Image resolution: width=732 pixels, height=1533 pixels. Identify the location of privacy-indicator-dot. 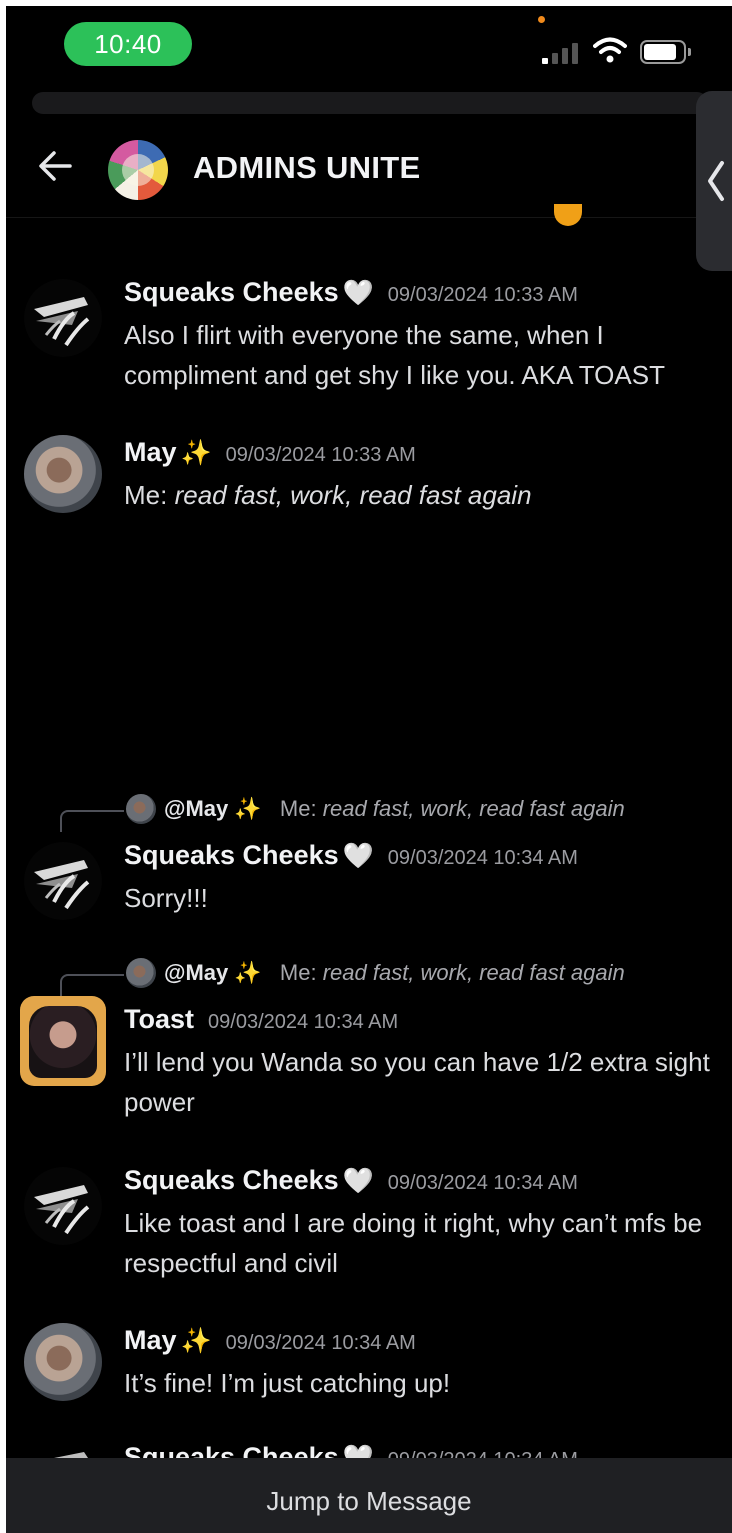
(541, 19).